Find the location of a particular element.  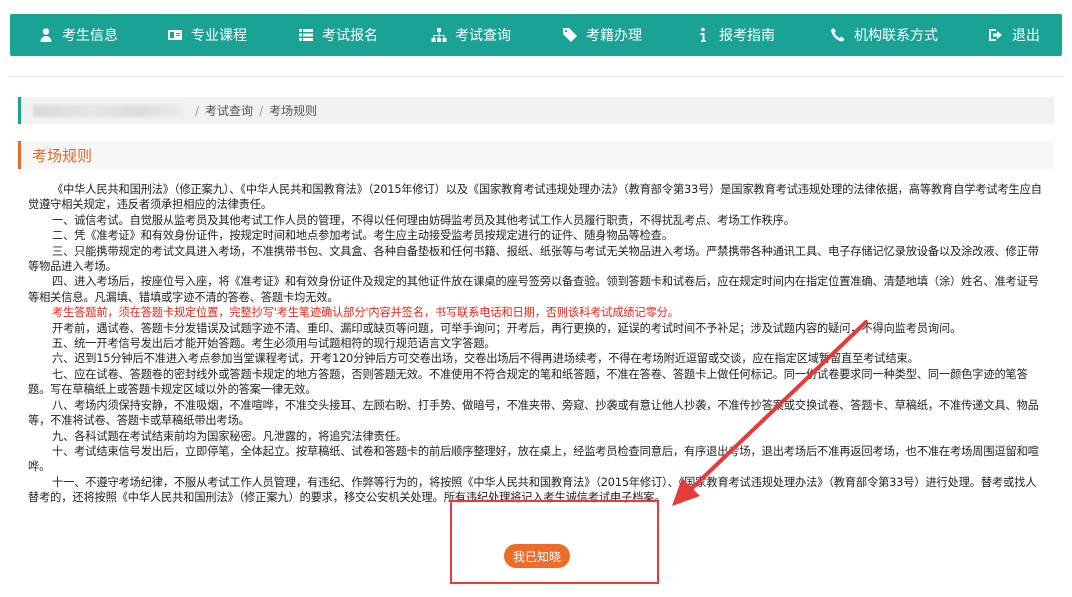

nav-item-student-info: 考生信息 is located at coordinates (78, 35).